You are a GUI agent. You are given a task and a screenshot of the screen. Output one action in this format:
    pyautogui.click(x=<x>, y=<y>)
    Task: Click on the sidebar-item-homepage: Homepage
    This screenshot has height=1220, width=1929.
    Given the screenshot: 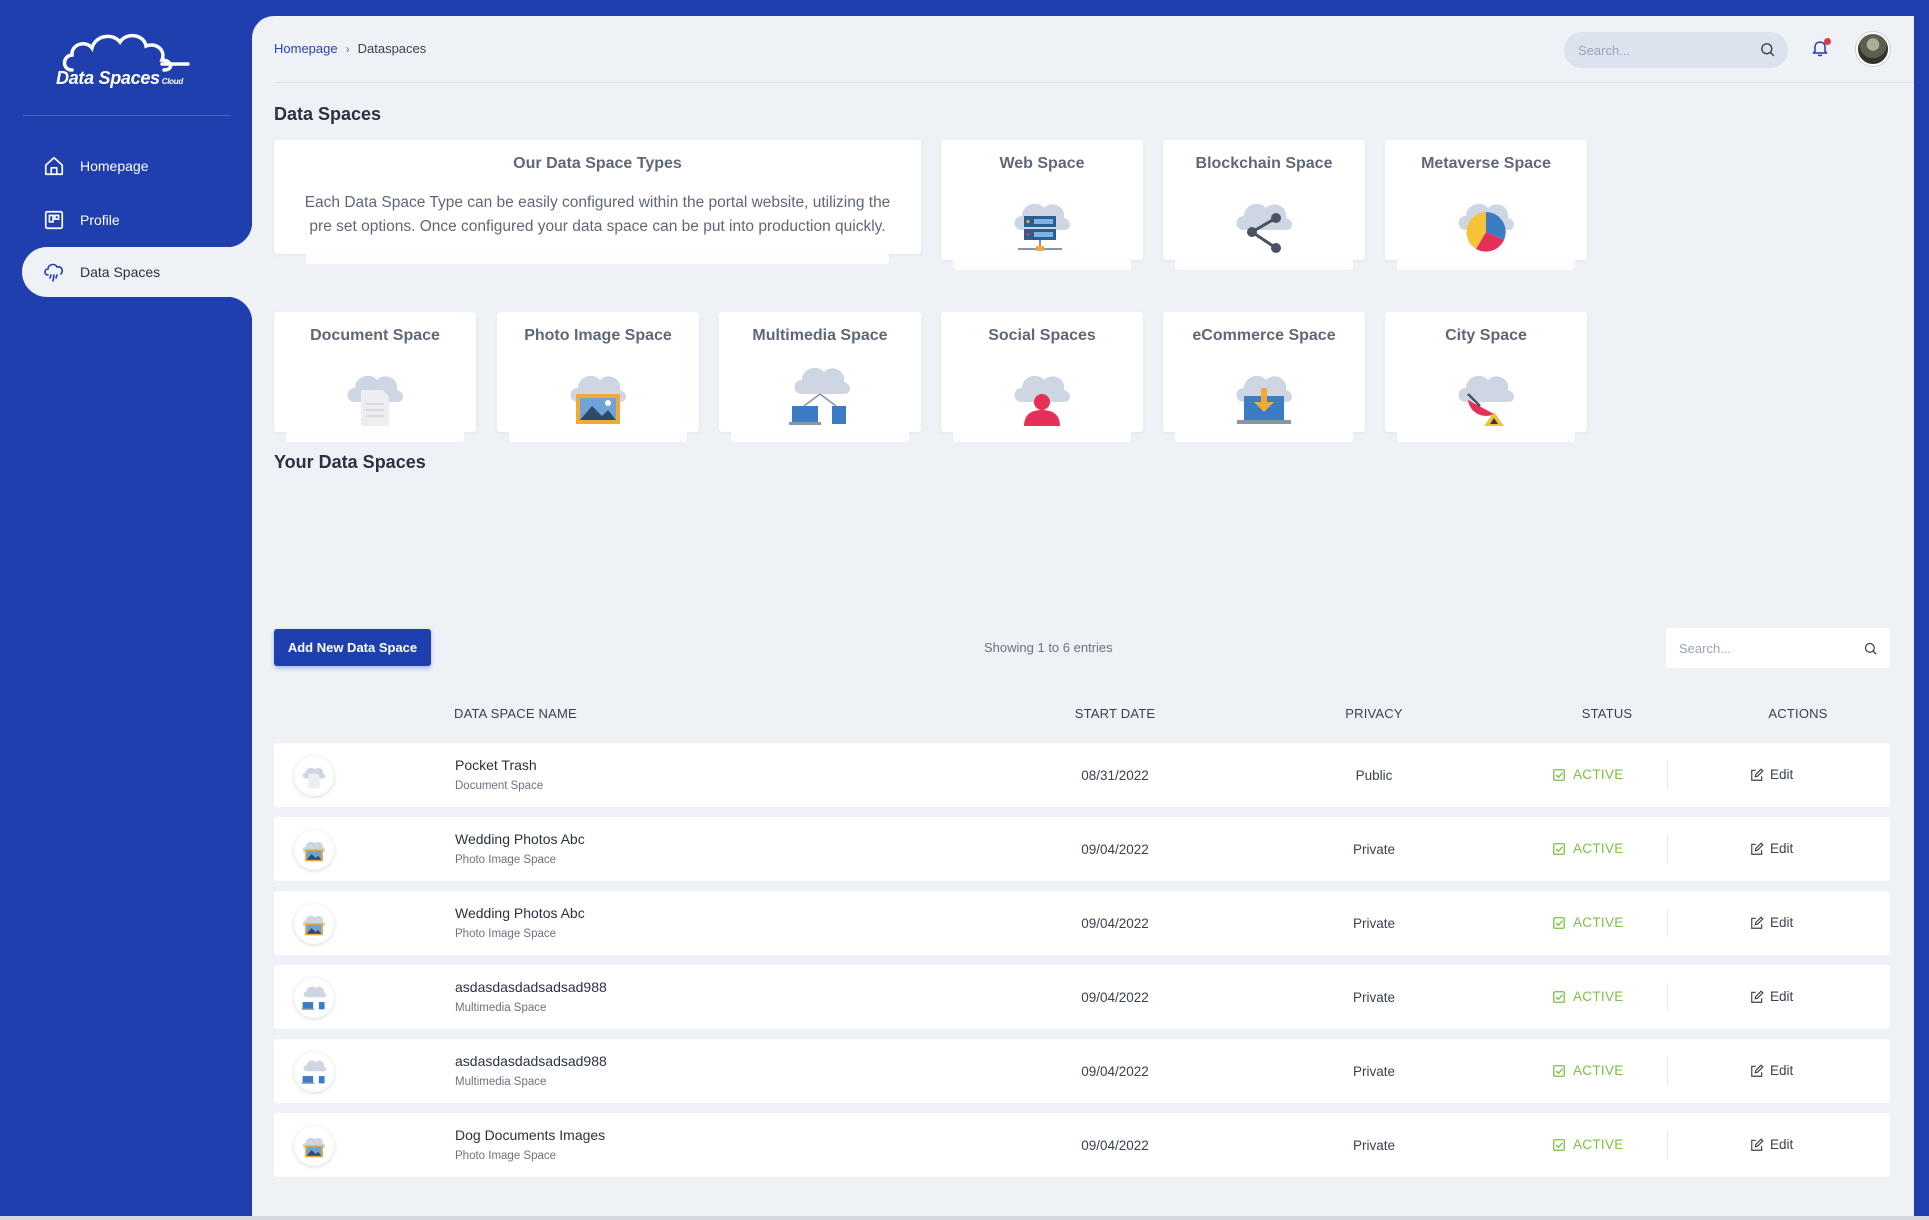 What is the action you would take?
    pyautogui.click(x=137, y=166)
    